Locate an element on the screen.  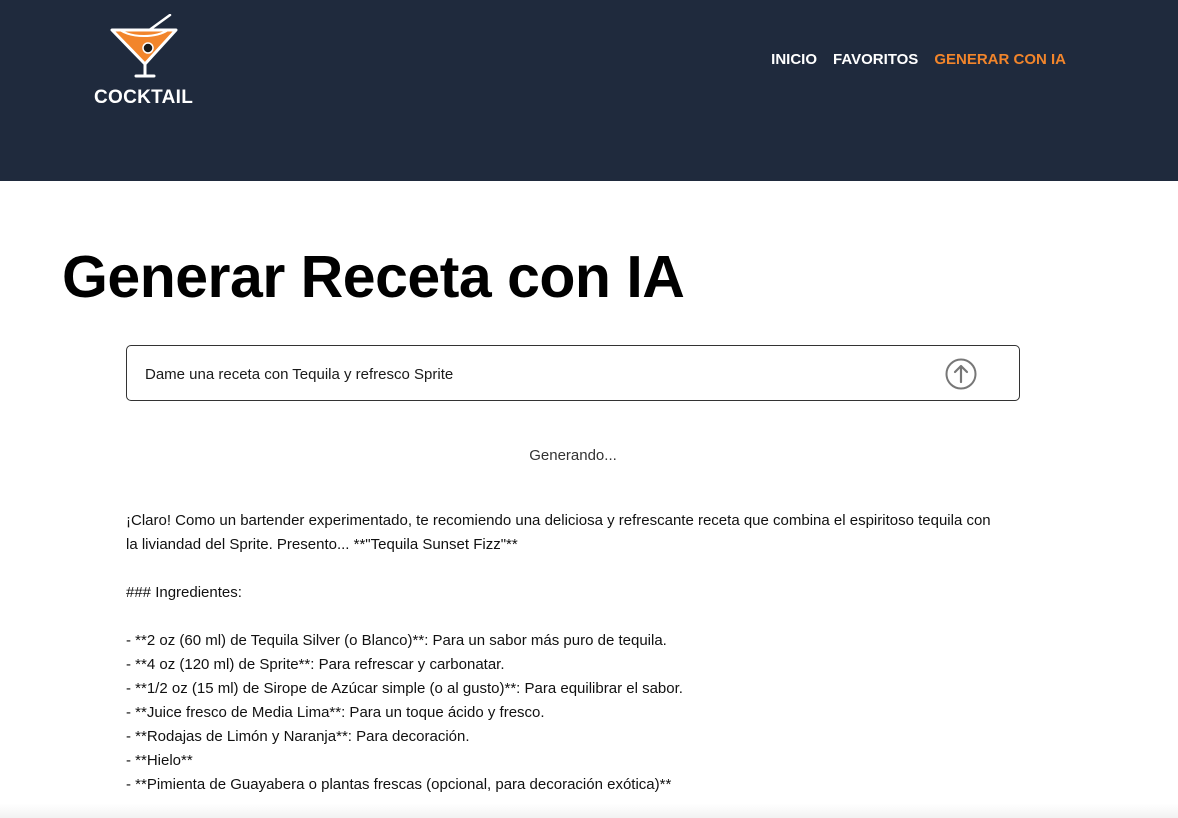
prompt-form is located at coordinates (573, 373).